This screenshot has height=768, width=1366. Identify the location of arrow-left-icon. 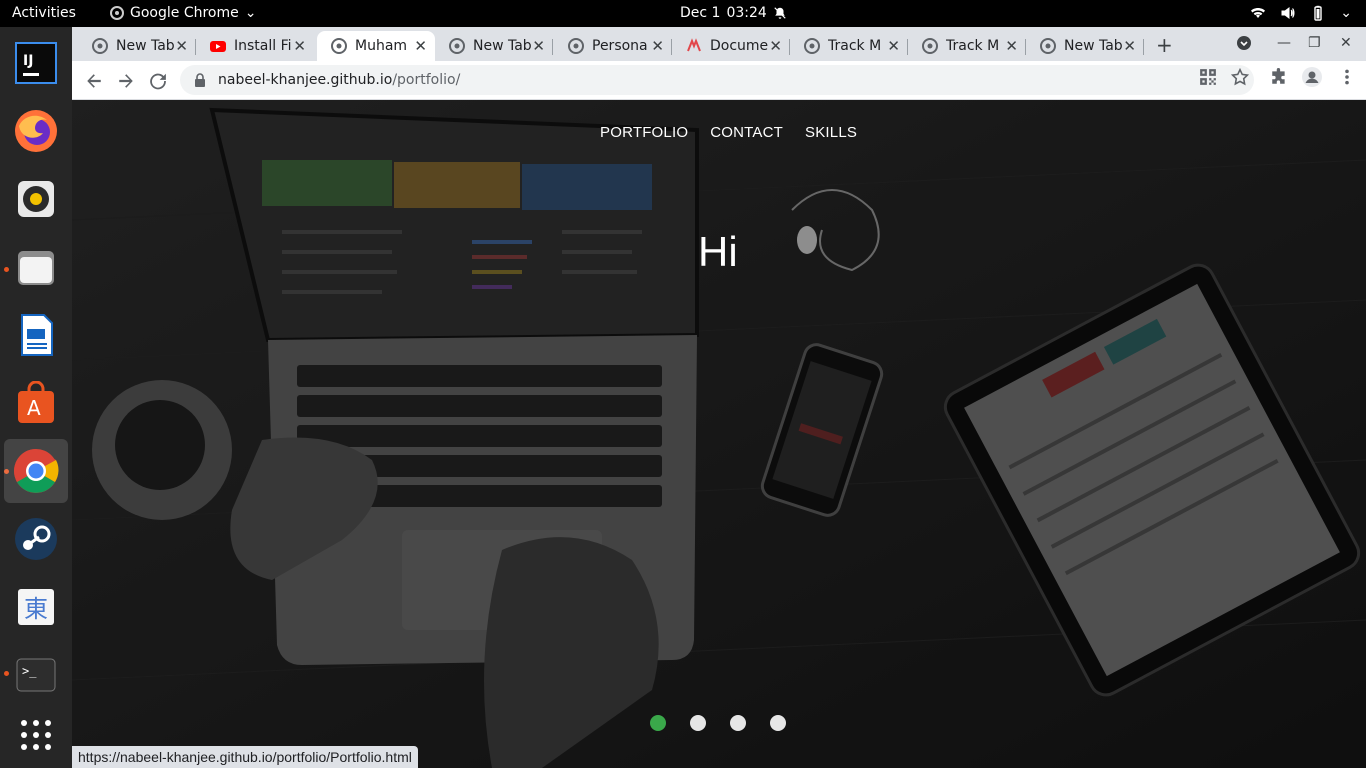
(94, 81).